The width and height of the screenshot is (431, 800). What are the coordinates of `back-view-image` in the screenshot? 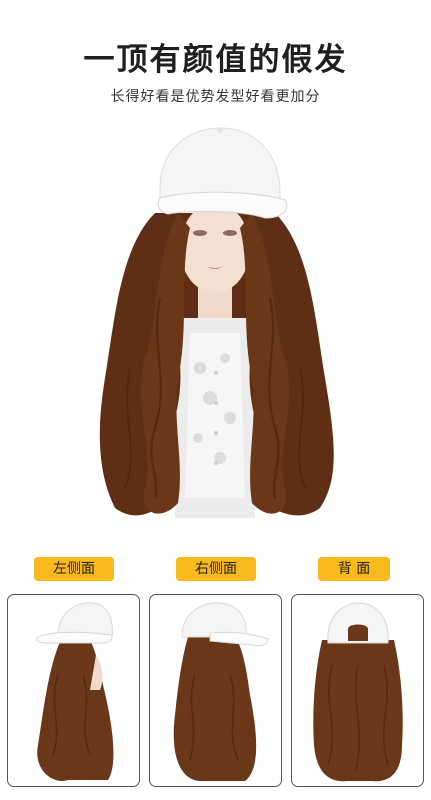 It's located at (358, 692).